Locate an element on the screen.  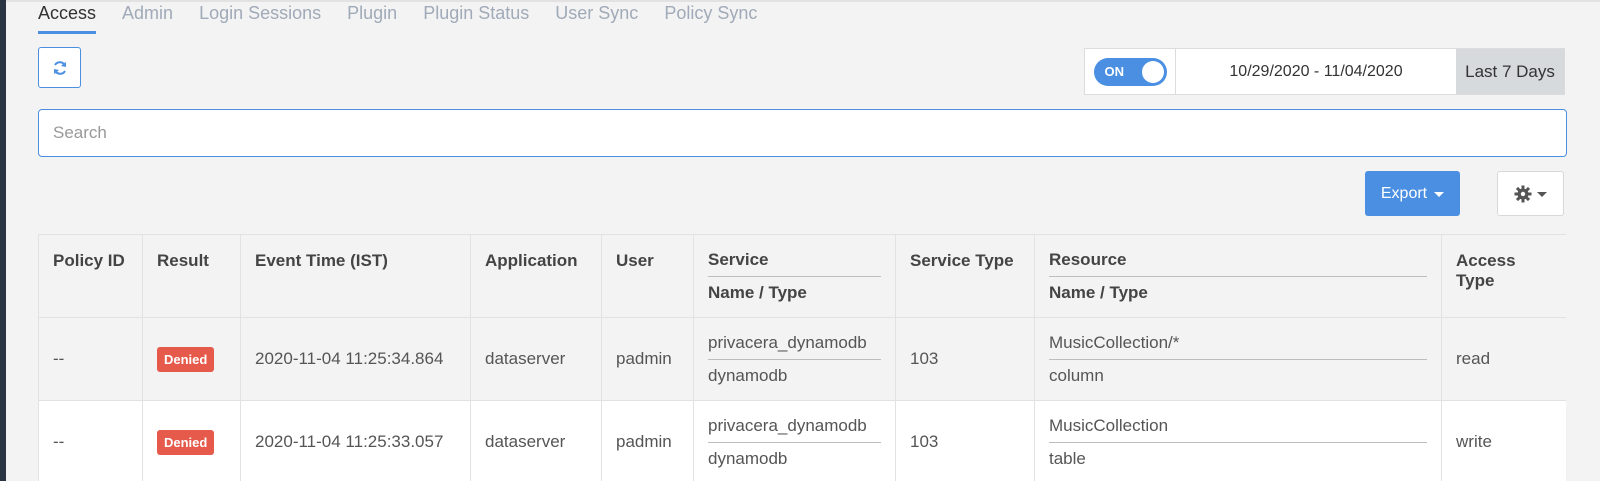
toggle-knob is located at coordinates (1152, 71).